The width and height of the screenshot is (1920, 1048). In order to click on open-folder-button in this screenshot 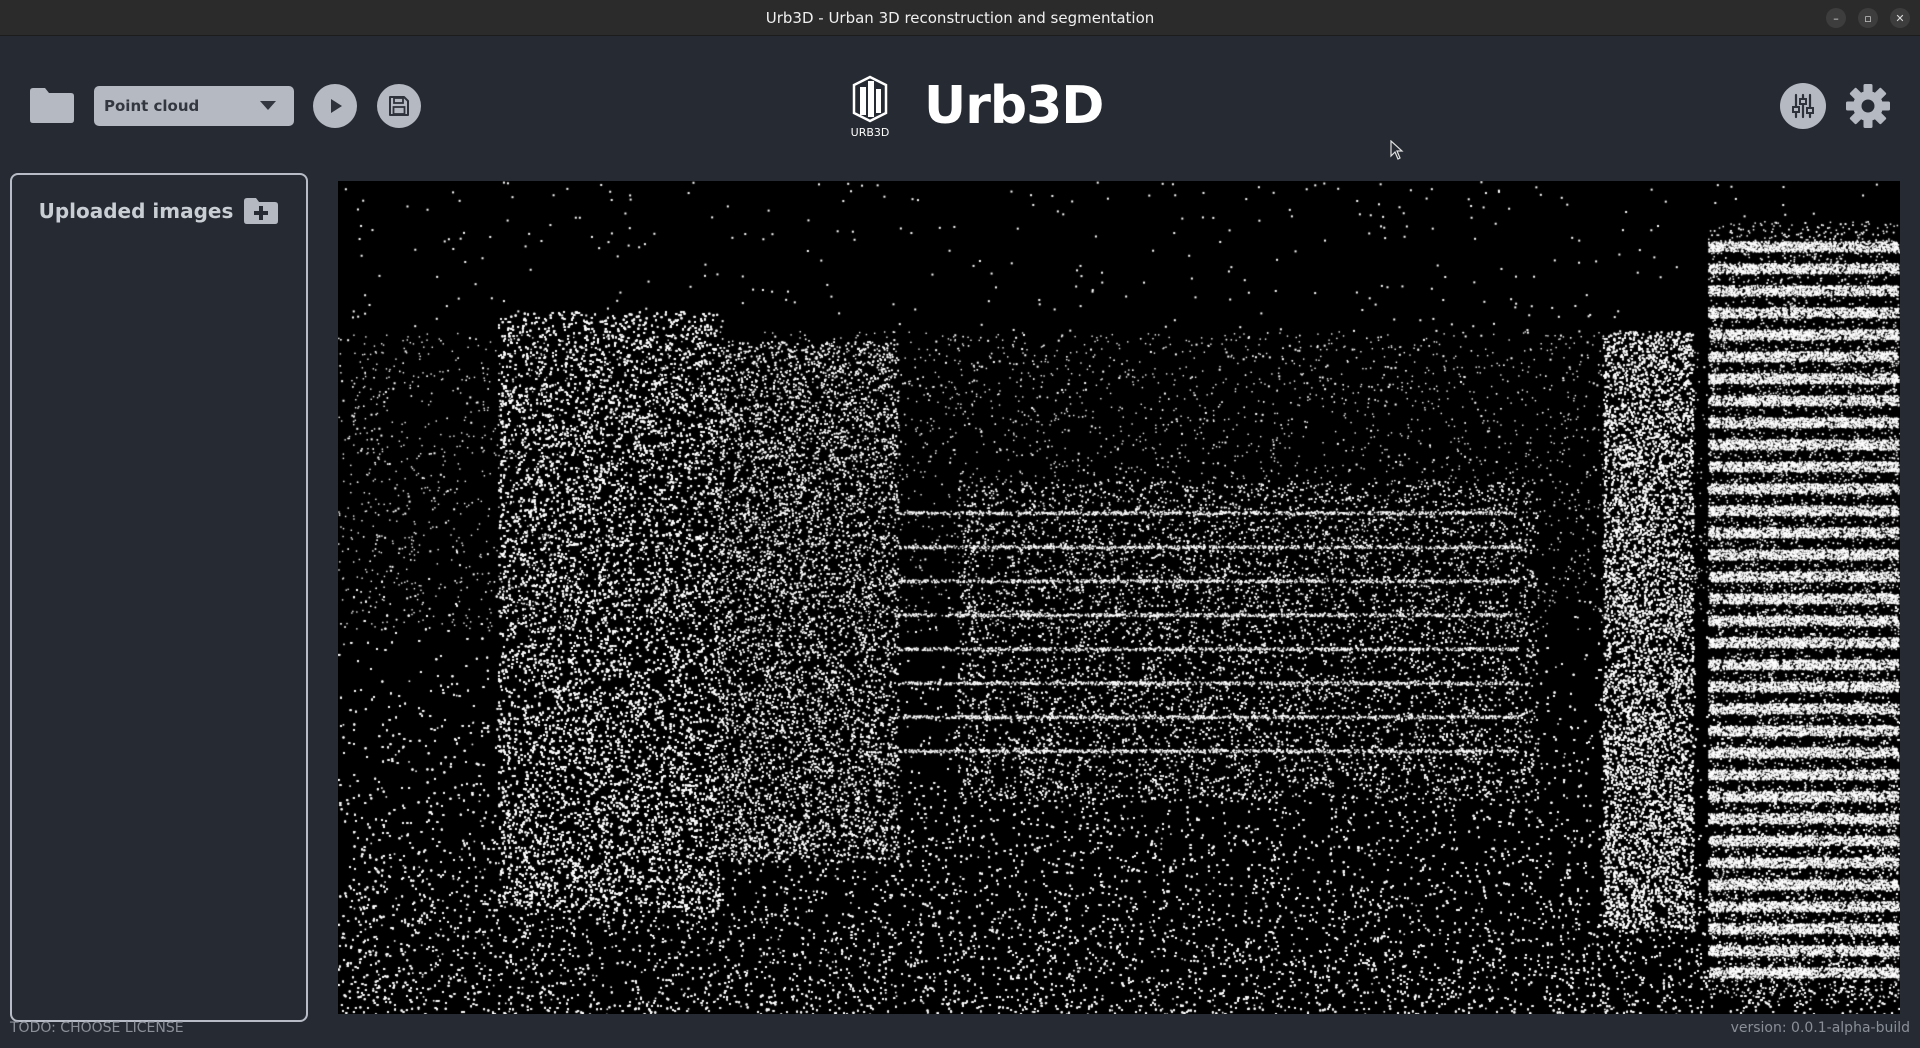, I will do `click(52, 105)`.